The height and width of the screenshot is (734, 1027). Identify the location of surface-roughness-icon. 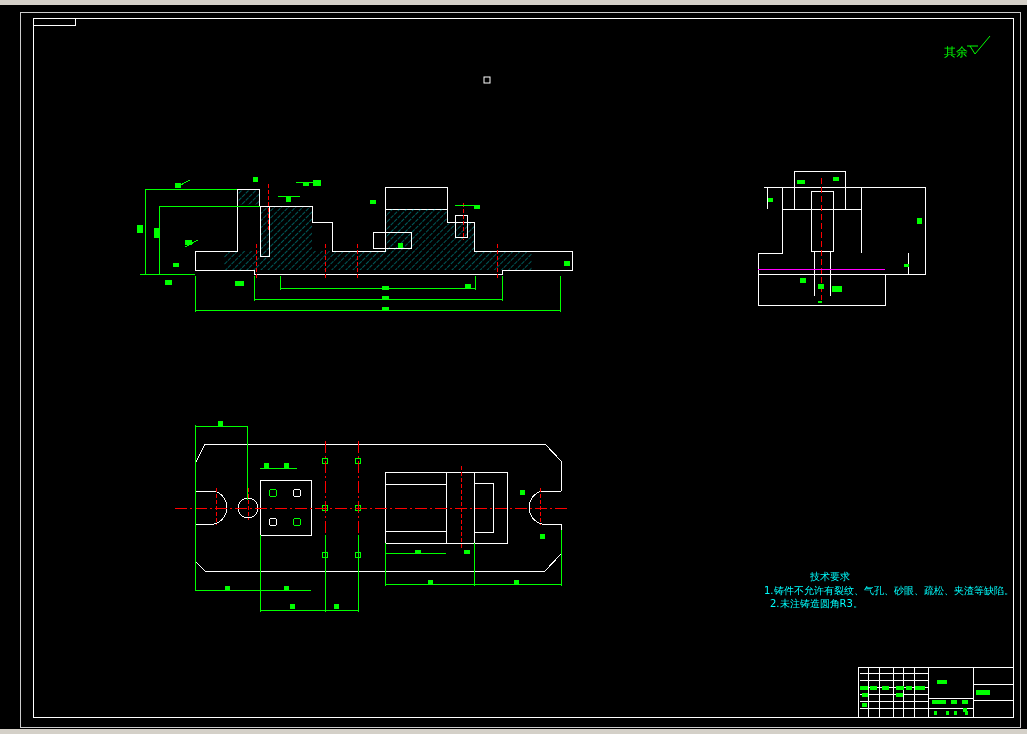
(978, 45).